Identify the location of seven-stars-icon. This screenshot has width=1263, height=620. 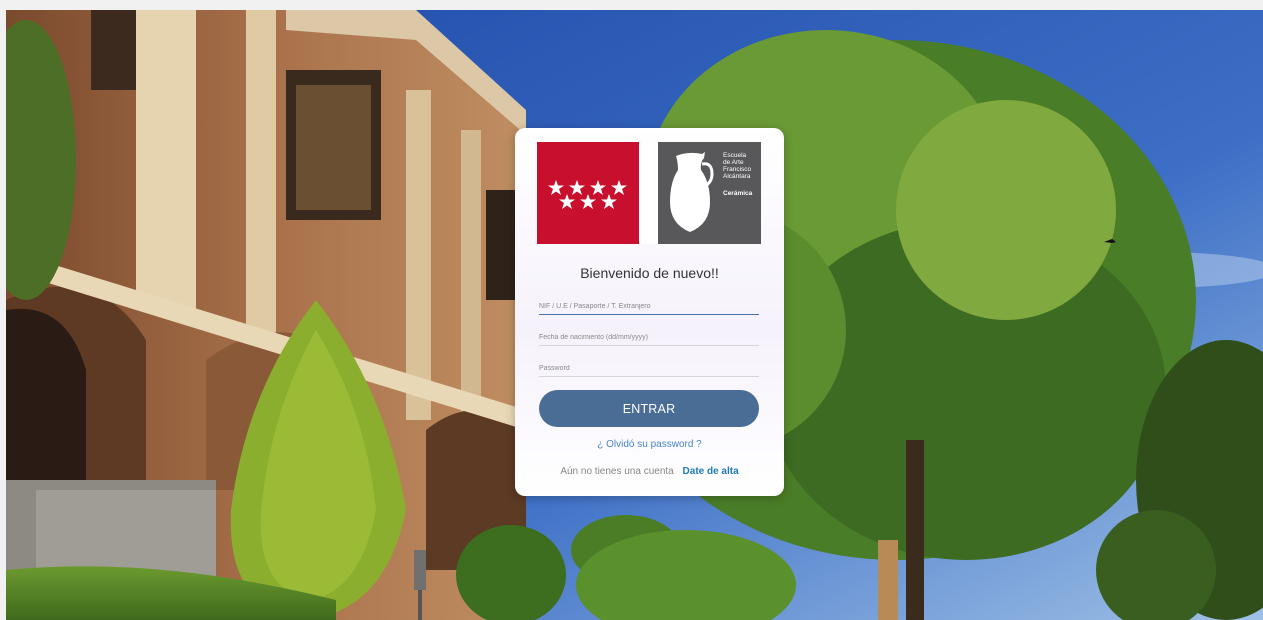
(587, 194).